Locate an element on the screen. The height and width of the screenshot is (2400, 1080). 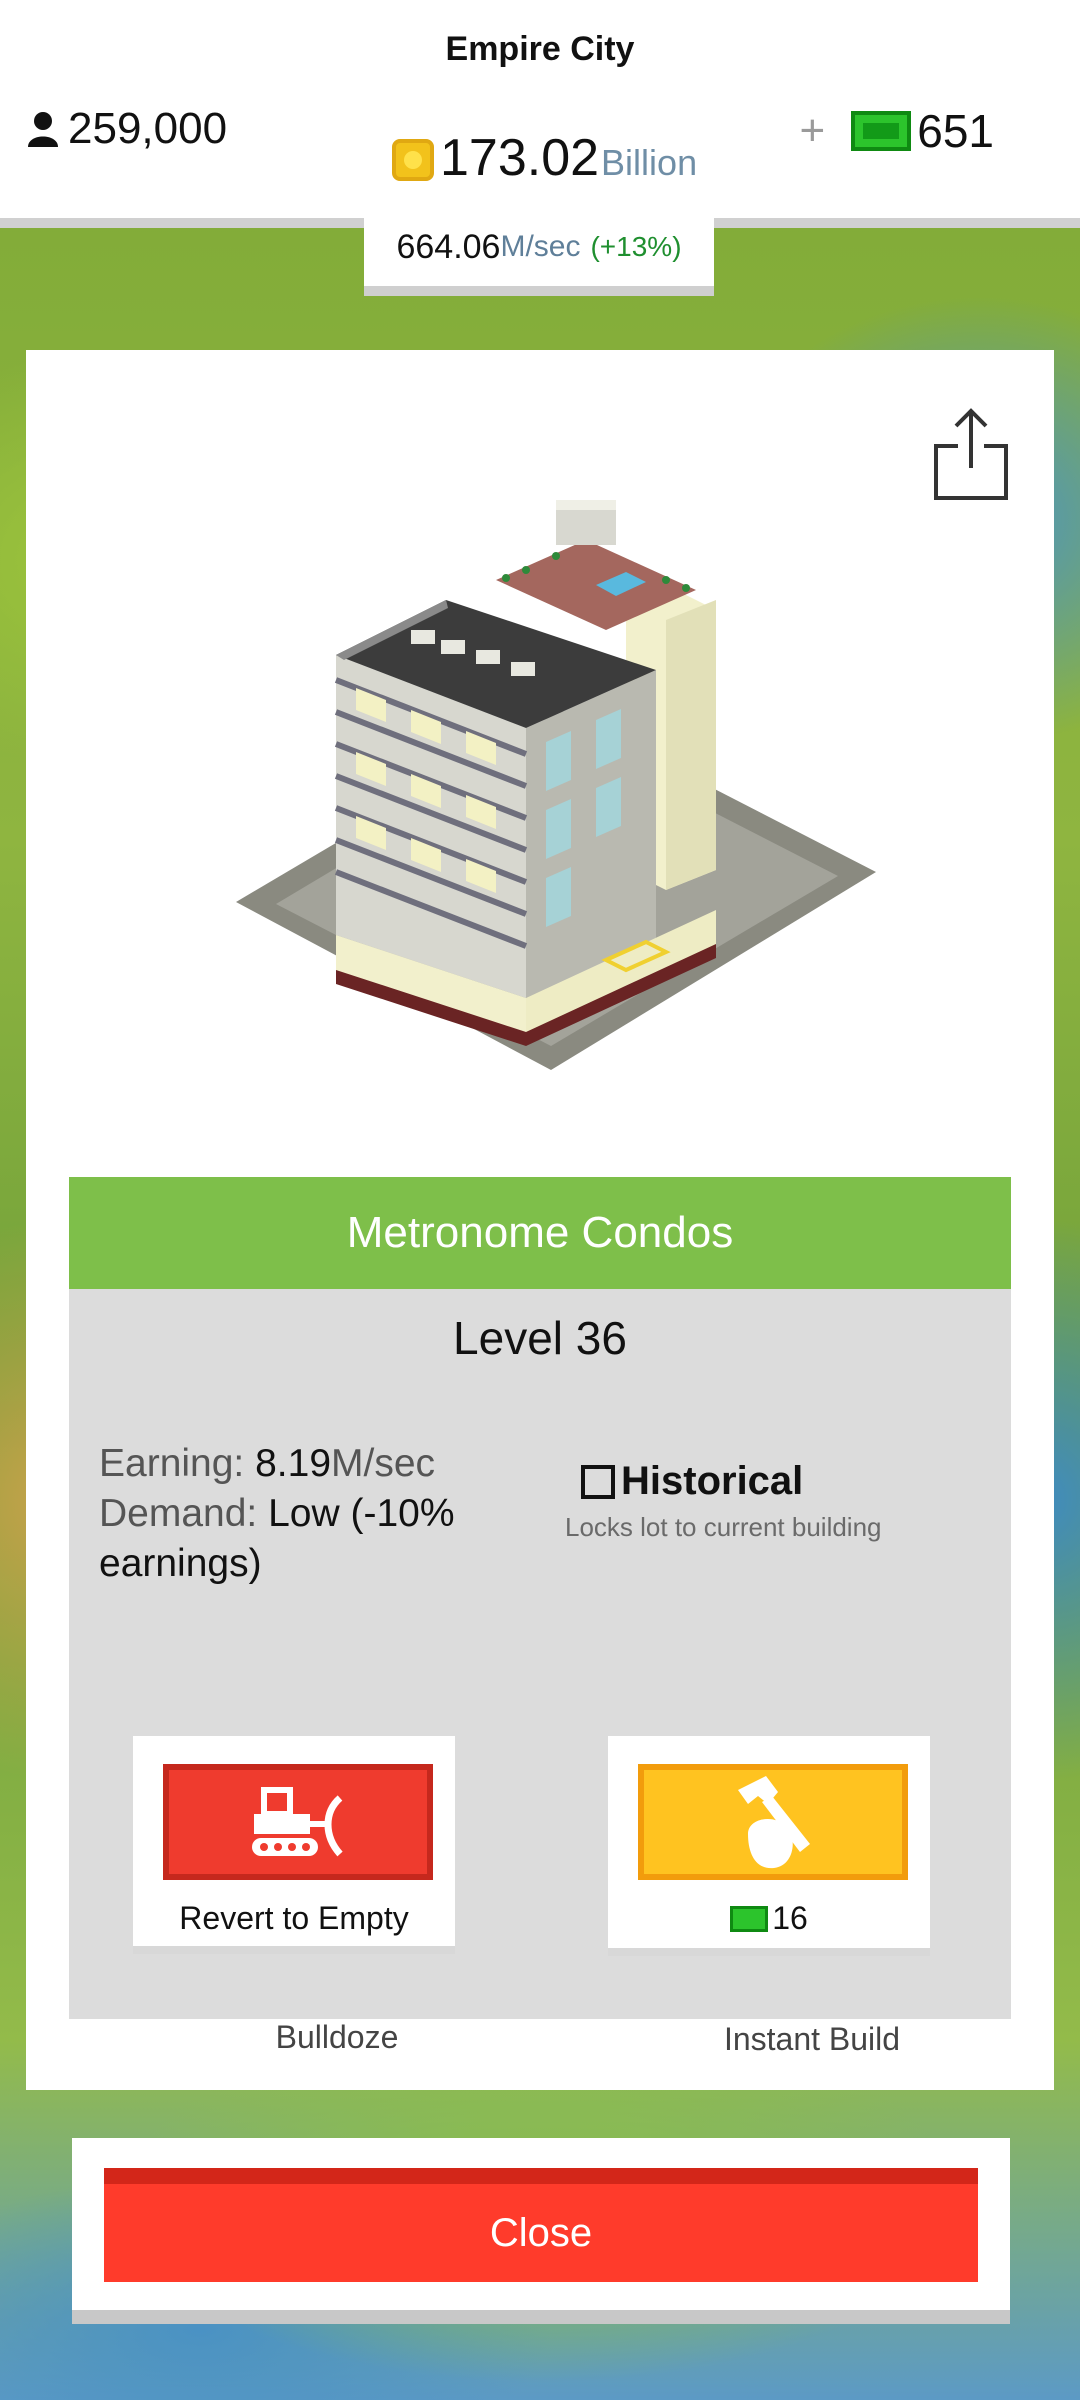
rate-value: 664.06 is located at coordinates (448, 246).